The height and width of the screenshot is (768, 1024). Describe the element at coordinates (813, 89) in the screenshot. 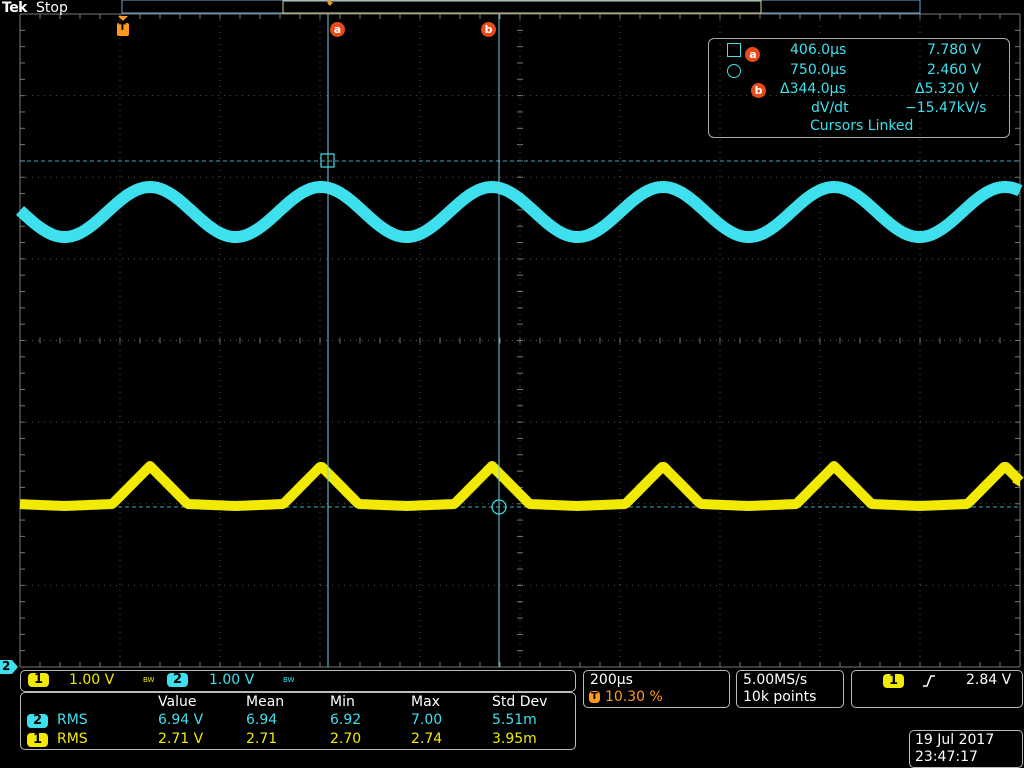

I see `delta-time: Δ344.0µs` at that location.